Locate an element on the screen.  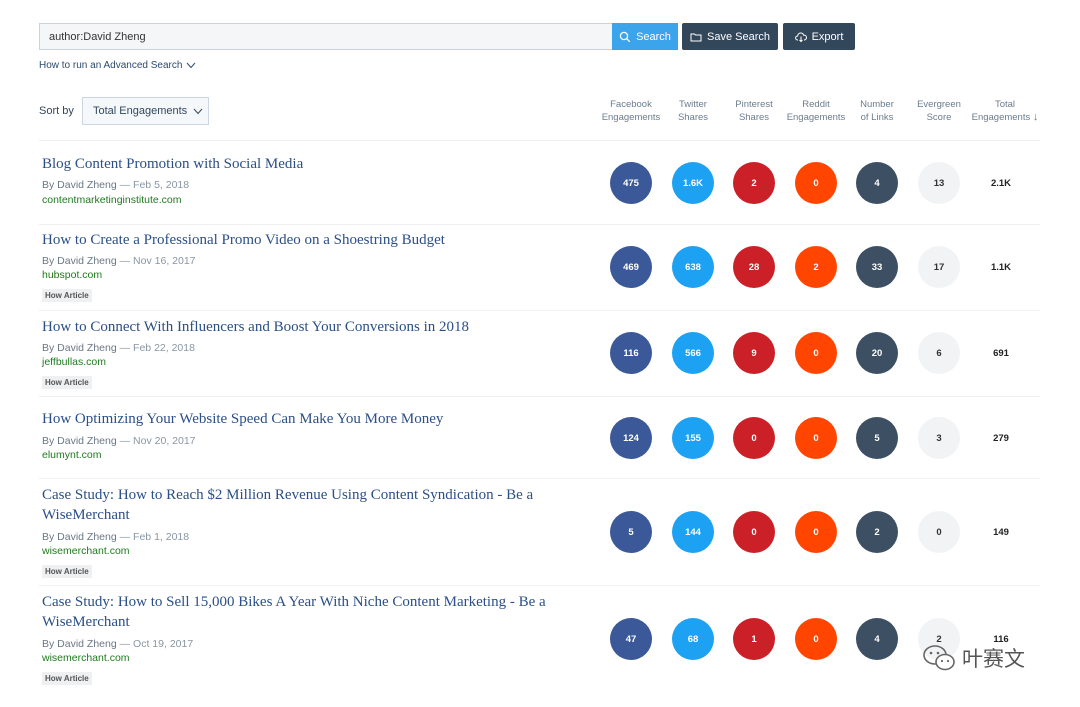
sort-arrow-icon: ↓ is located at coordinates (1035, 117).